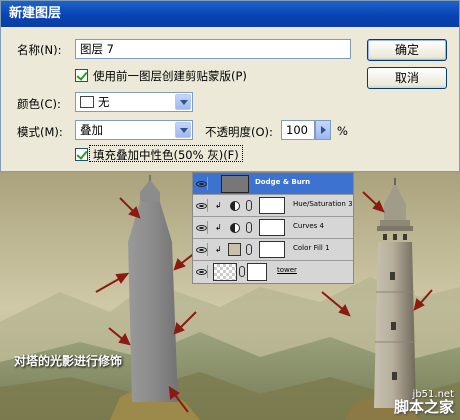 The image size is (460, 420). I want to click on dialog-title: 新建图层, so click(230, 14).